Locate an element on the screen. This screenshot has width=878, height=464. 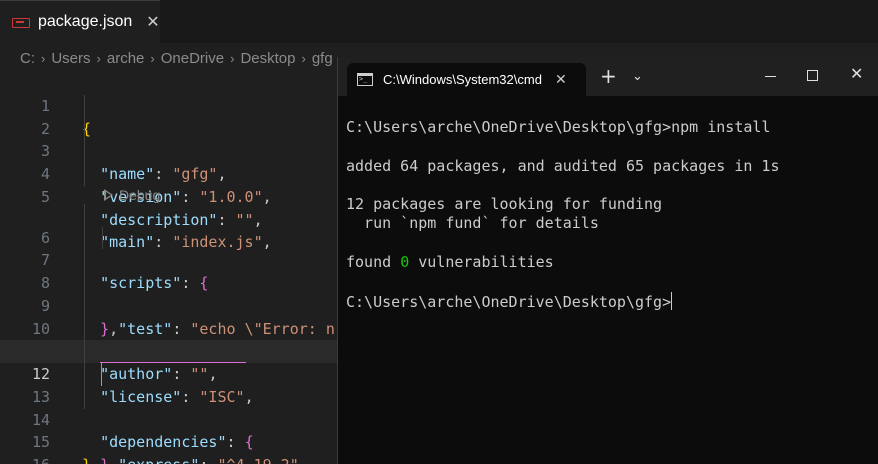
code-line: 10 "author": "", is located at coordinates (170, 338).